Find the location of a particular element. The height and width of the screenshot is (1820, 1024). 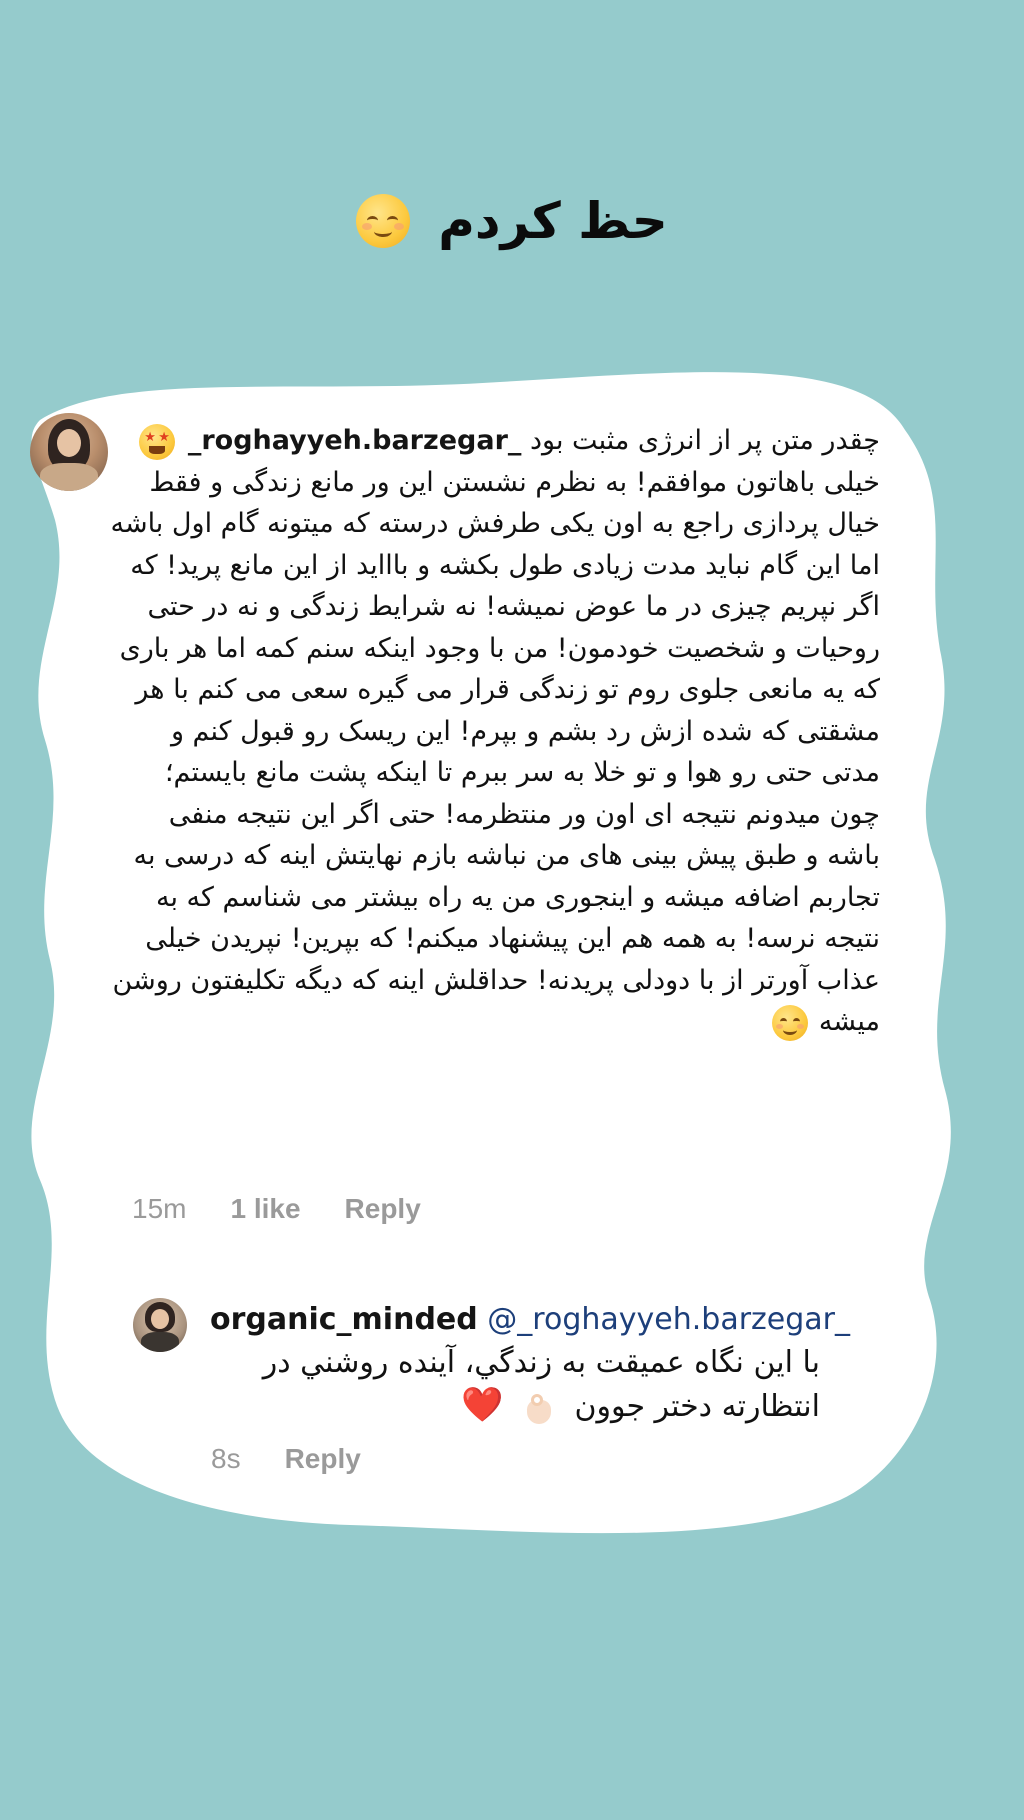

comment-meta: 15m 1 like Reply is located at coordinates (276, 1209).